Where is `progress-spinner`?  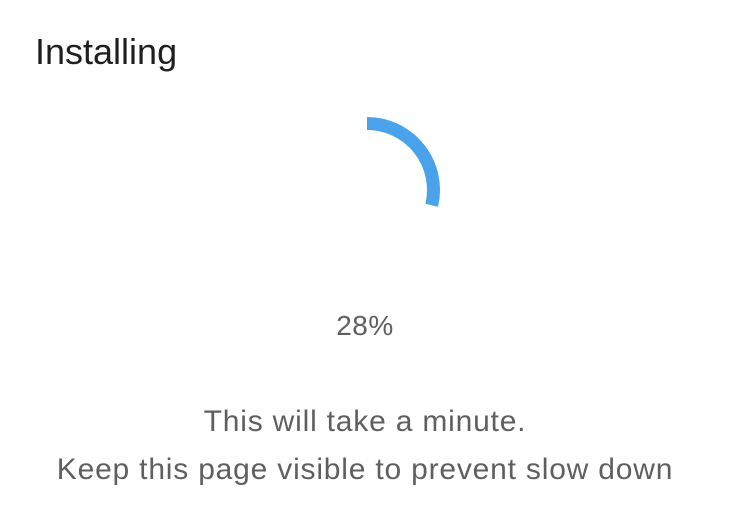
progress-spinner is located at coordinates (403, 162).